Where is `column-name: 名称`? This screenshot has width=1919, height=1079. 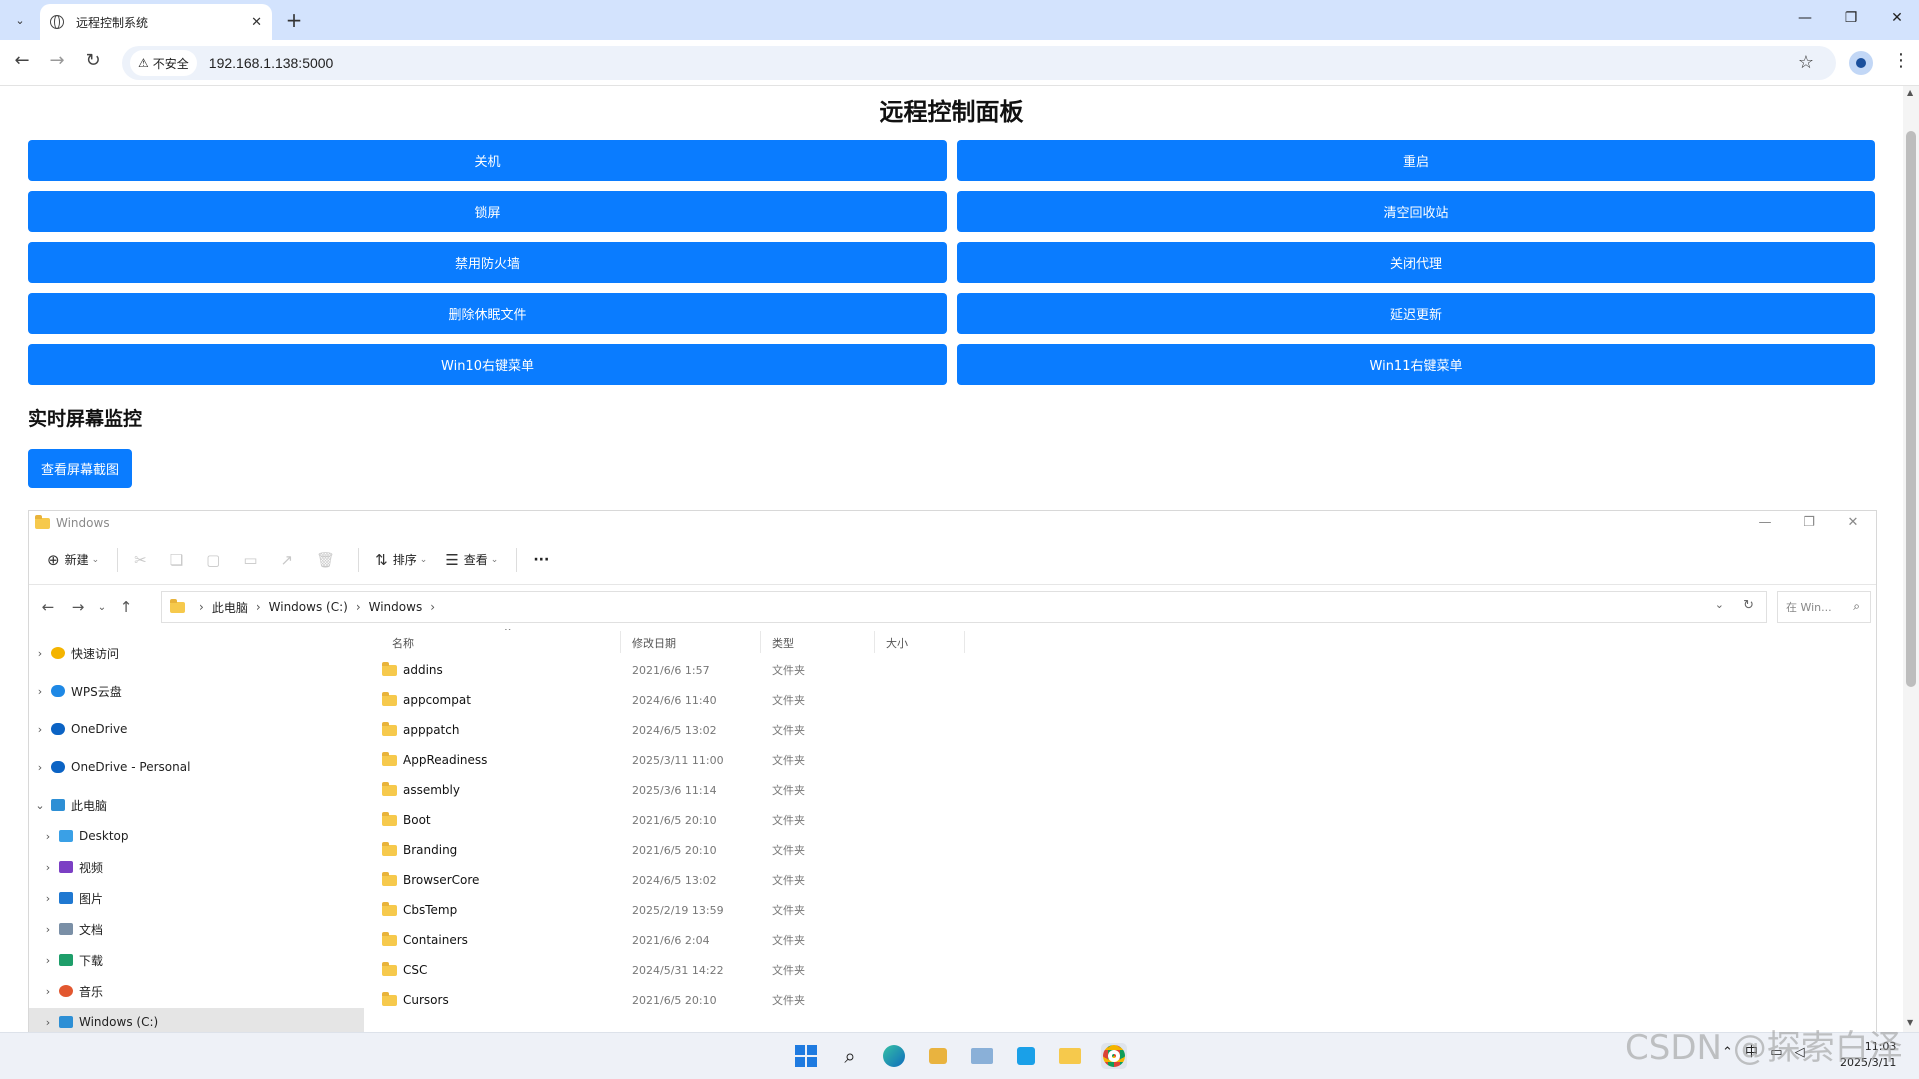 column-name: 名称 is located at coordinates (403, 643).